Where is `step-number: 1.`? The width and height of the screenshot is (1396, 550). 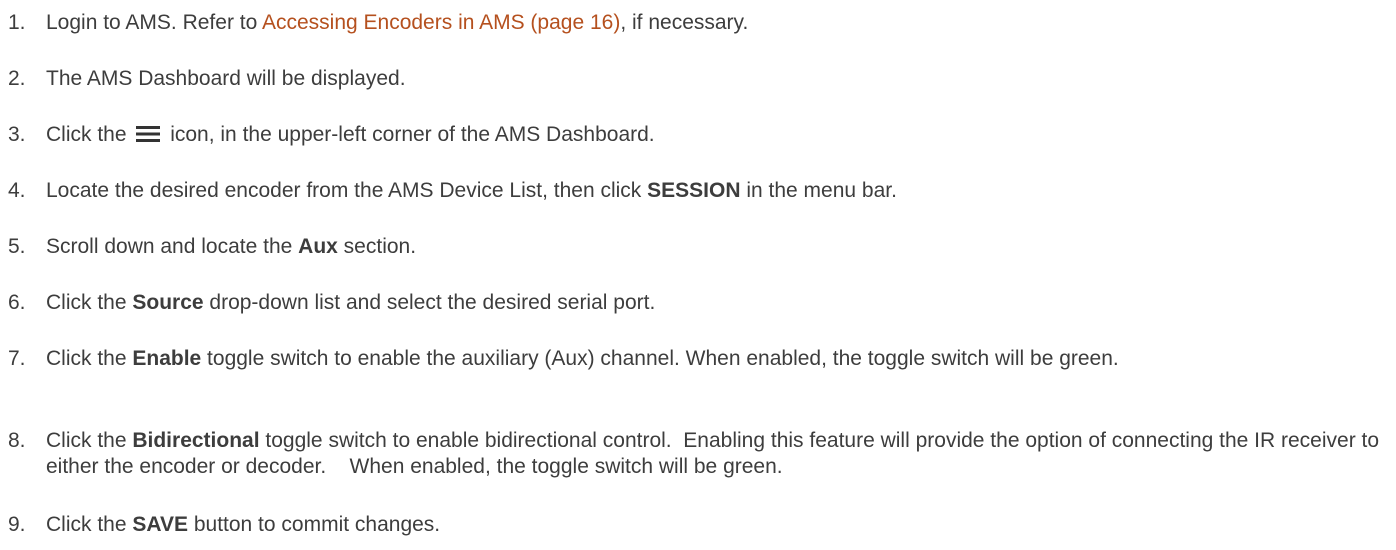
step-number: 1. is located at coordinates (17, 22).